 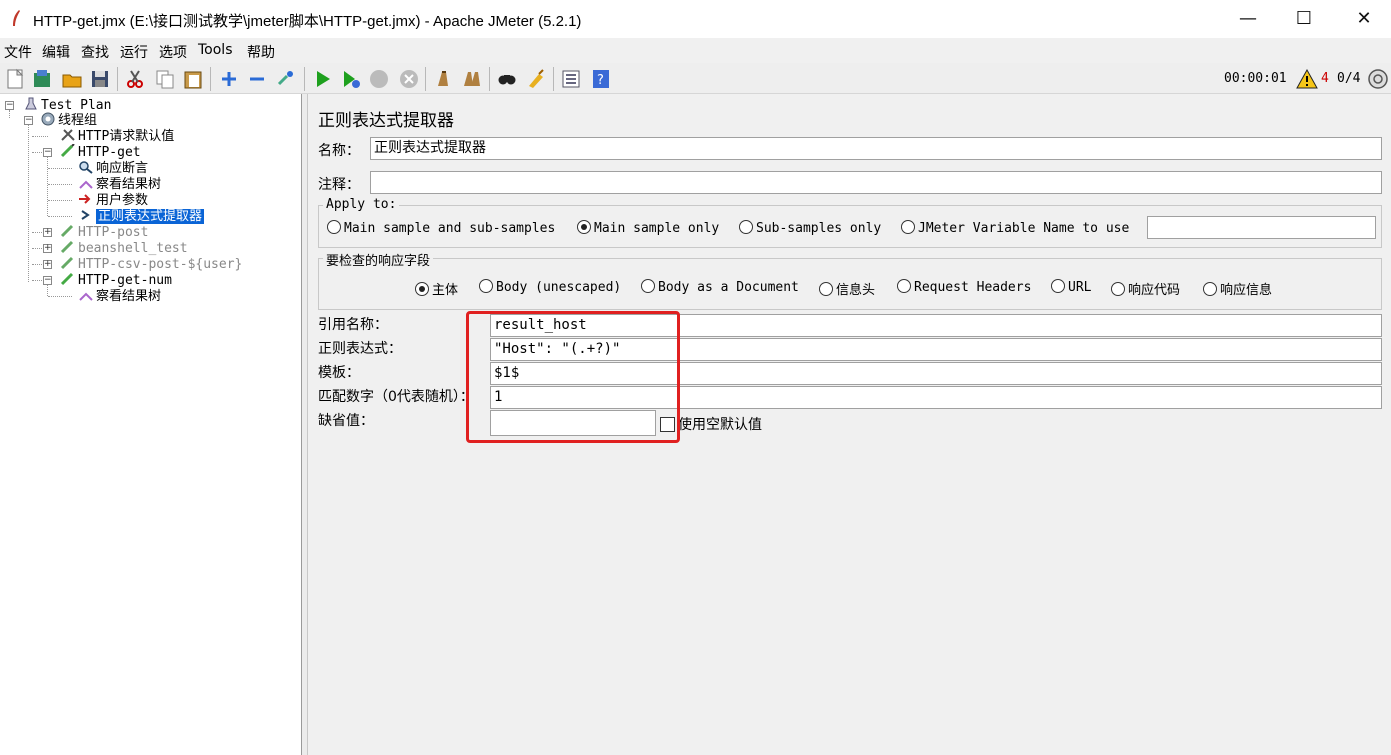 What do you see at coordinates (1364, 19) in the screenshot?
I see `close-button: ✕` at bounding box center [1364, 19].